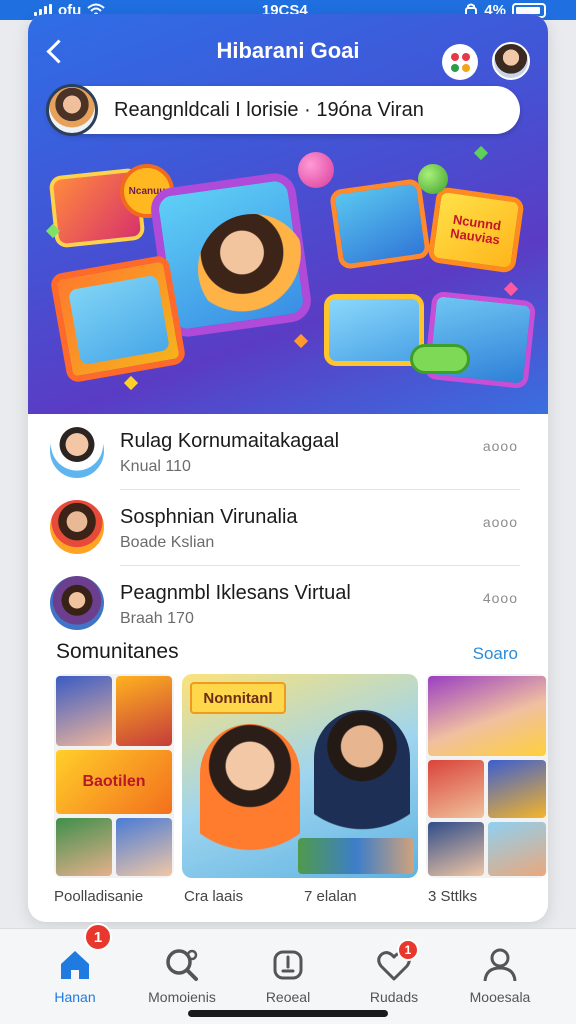 The image size is (576, 1024). I want to click on person-icon, so click(500, 965).